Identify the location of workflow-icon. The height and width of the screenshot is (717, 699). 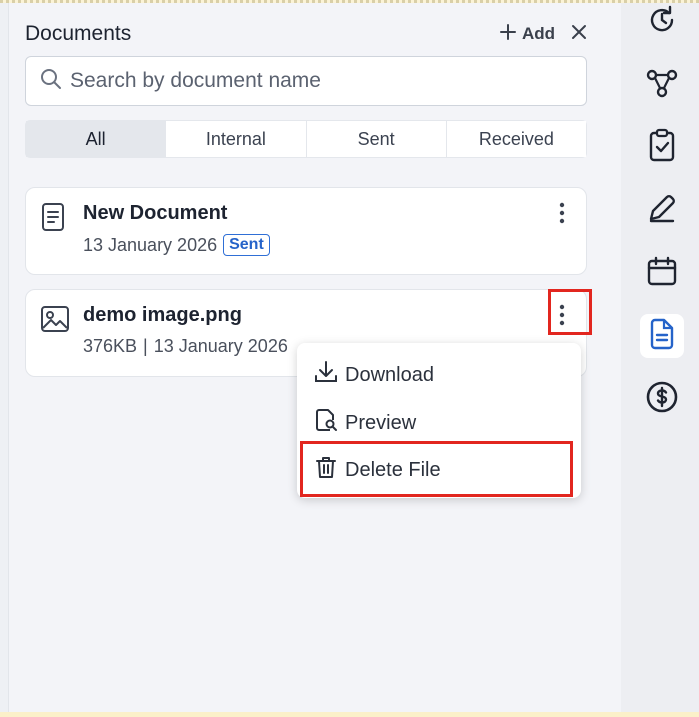
(662, 85).